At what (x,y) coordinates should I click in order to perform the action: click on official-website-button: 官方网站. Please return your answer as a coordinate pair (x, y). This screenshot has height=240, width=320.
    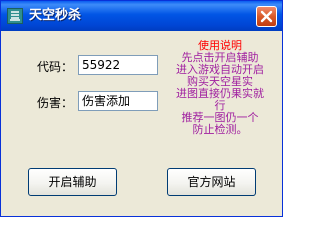
    Looking at the image, I should click on (211, 182).